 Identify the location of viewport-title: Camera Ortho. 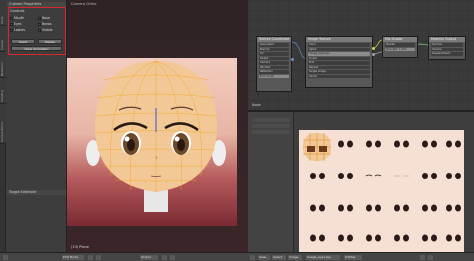
(84, 4).